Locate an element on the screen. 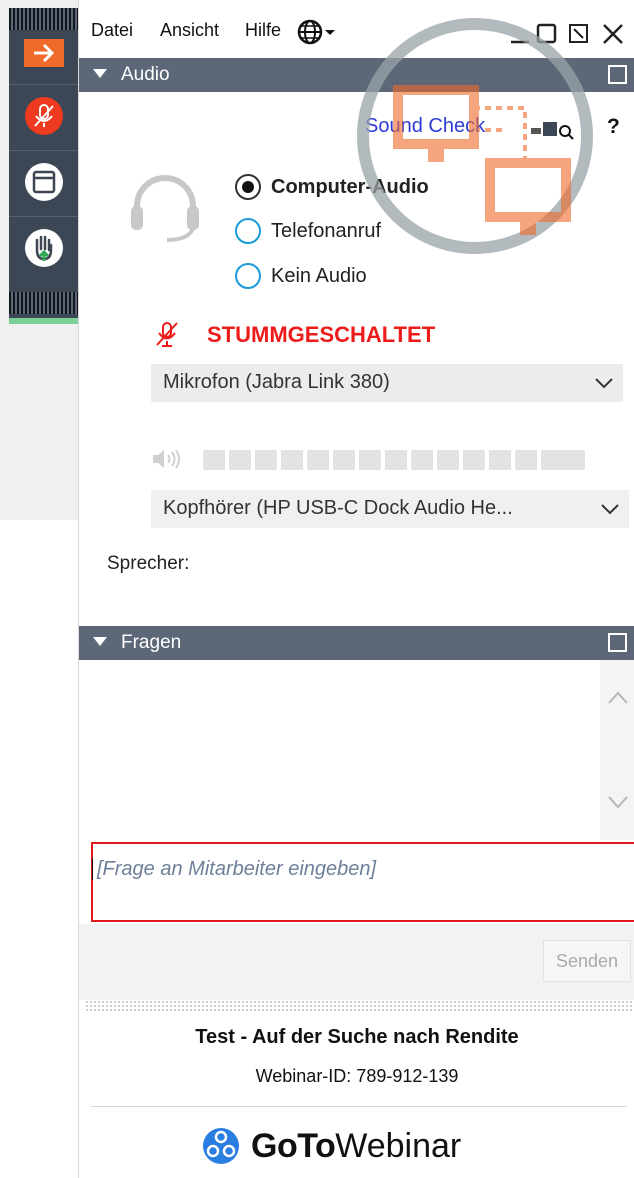  mute-status-label: STUMMGESCHALTET is located at coordinates (321, 334).